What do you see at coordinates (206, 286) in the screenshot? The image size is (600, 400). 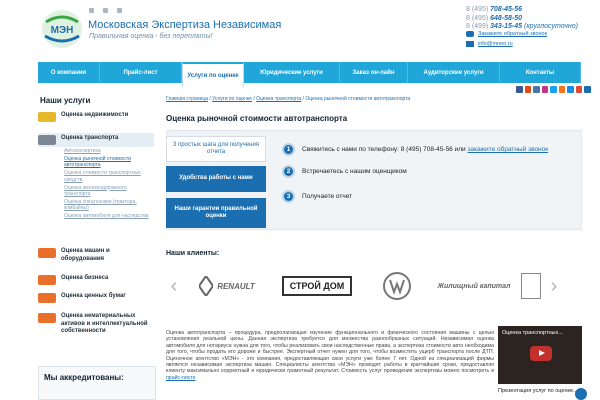 I see `renault-icon` at bounding box center [206, 286].